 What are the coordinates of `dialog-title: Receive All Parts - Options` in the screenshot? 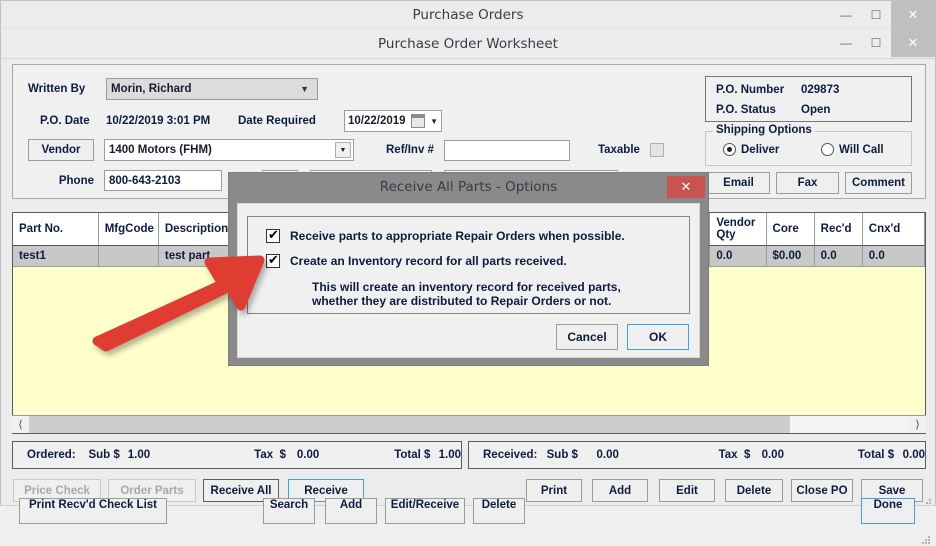 It's located at (468, 187).